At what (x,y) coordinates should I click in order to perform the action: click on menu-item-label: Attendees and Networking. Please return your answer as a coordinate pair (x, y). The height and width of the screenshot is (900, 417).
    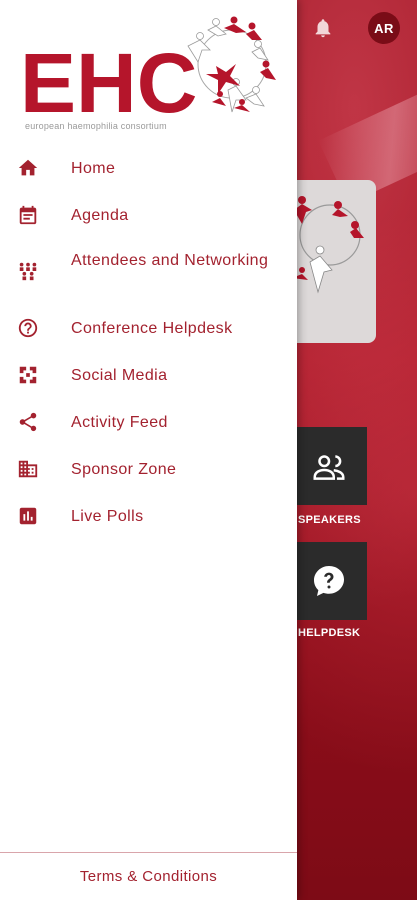
    Looking at the image, I should click on (170, 260).